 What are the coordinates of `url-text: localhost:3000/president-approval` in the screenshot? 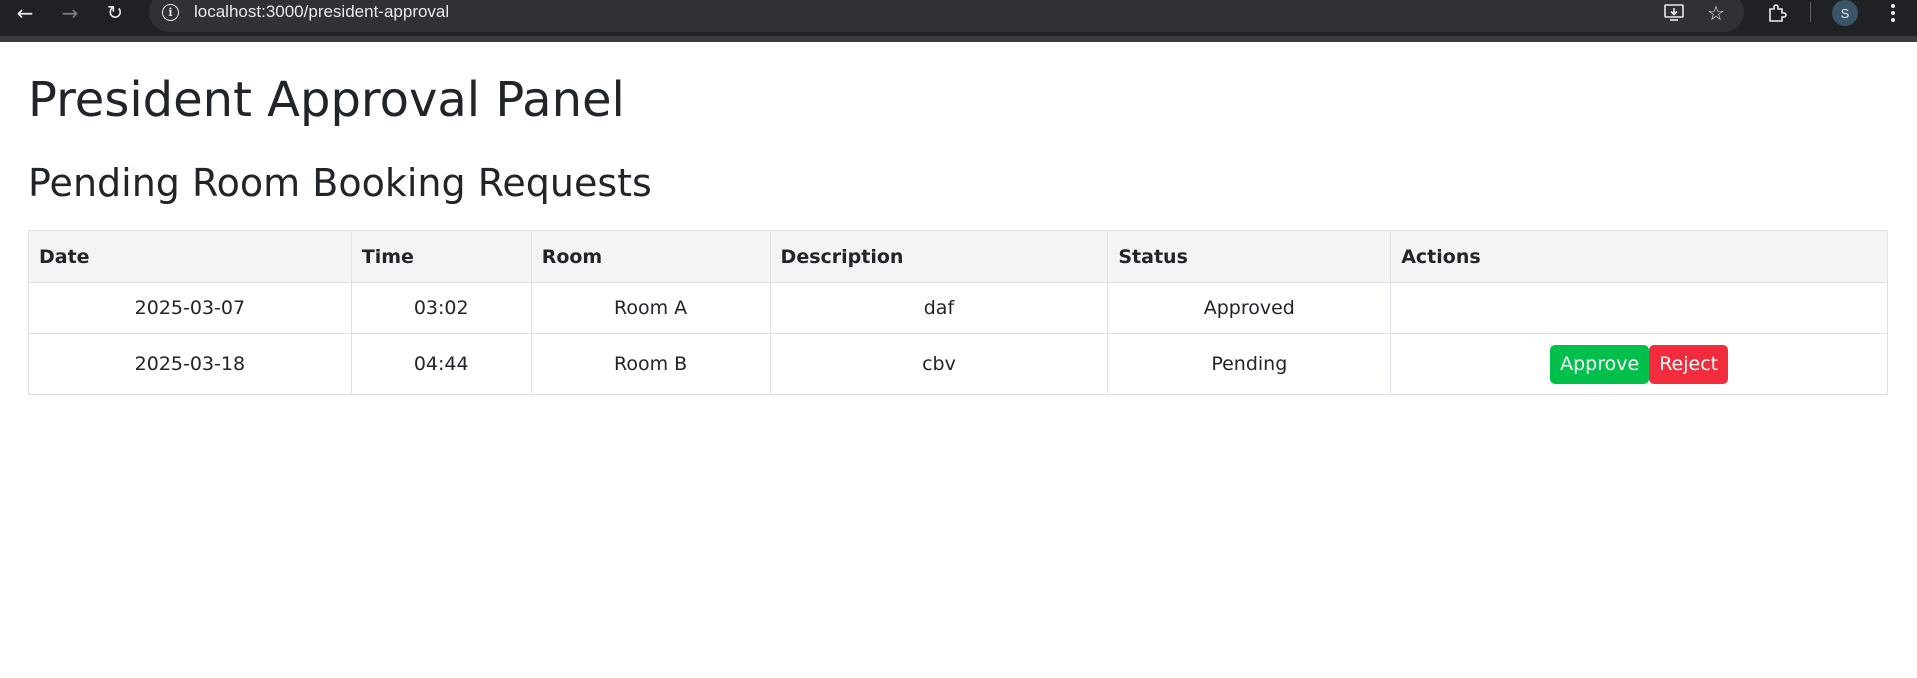 It's located at (321, 12).